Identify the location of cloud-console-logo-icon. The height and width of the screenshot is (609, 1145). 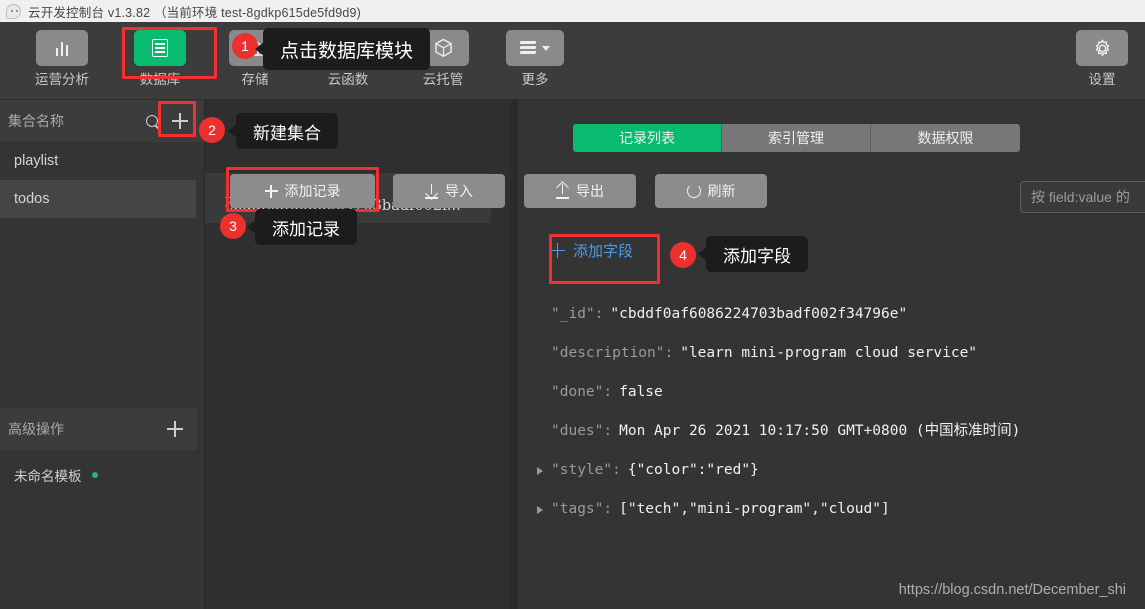
(13, 11).